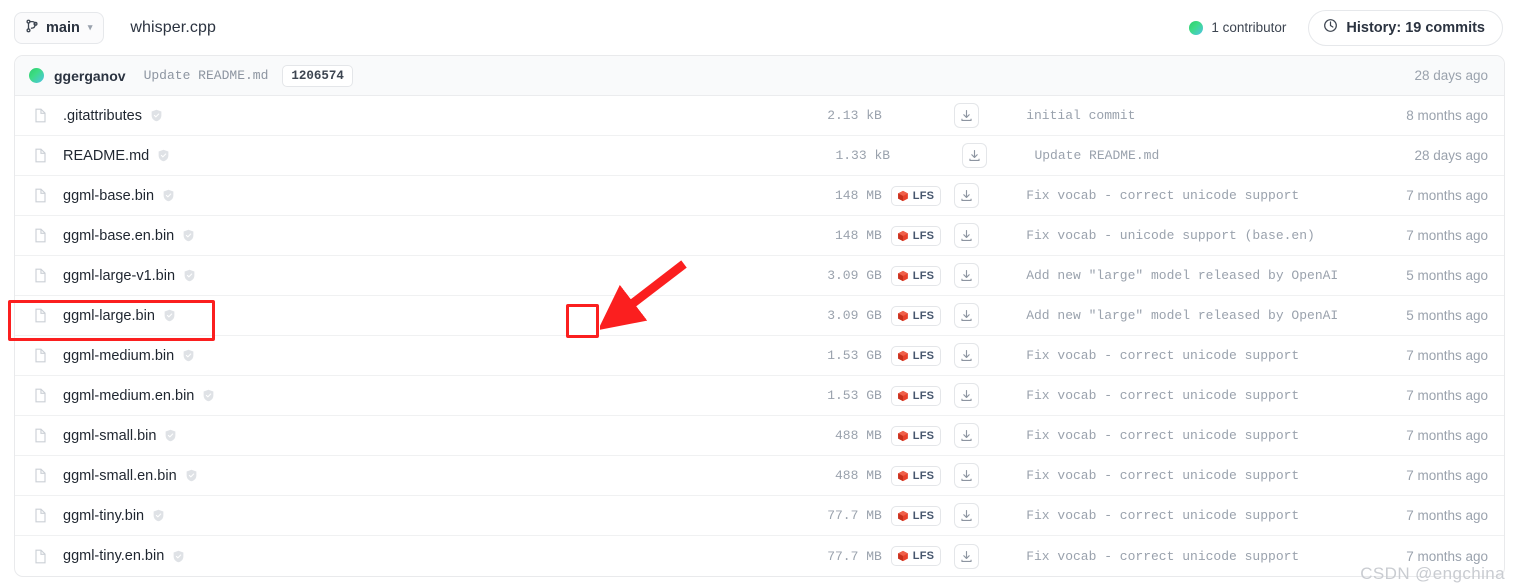 The height and width of the screenshot is (587, 1519). Describe the element at coordinates (317, 75) in the screenshot. I see `commit-hash-badge: 1206574` at that location.